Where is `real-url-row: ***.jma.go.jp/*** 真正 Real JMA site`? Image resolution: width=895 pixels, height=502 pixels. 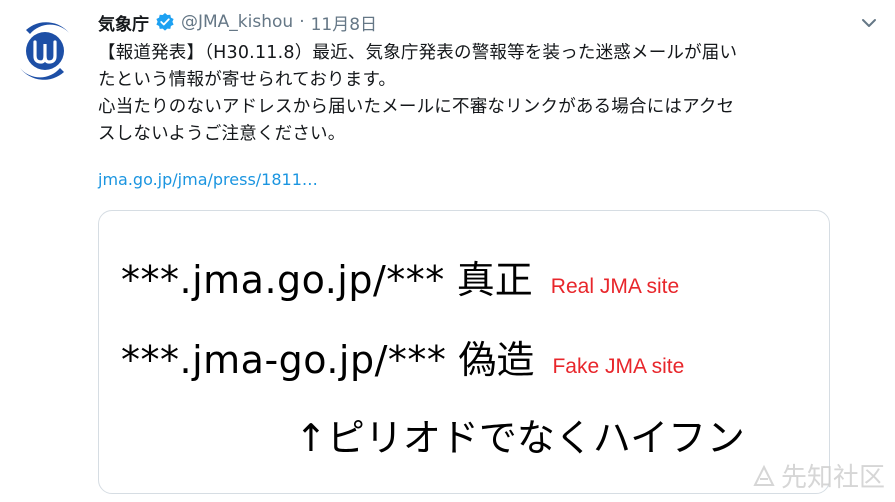
real-url-row: ***.jma.go.jp/*** 真正 Real JMA site is located at coordinates (400, 276).